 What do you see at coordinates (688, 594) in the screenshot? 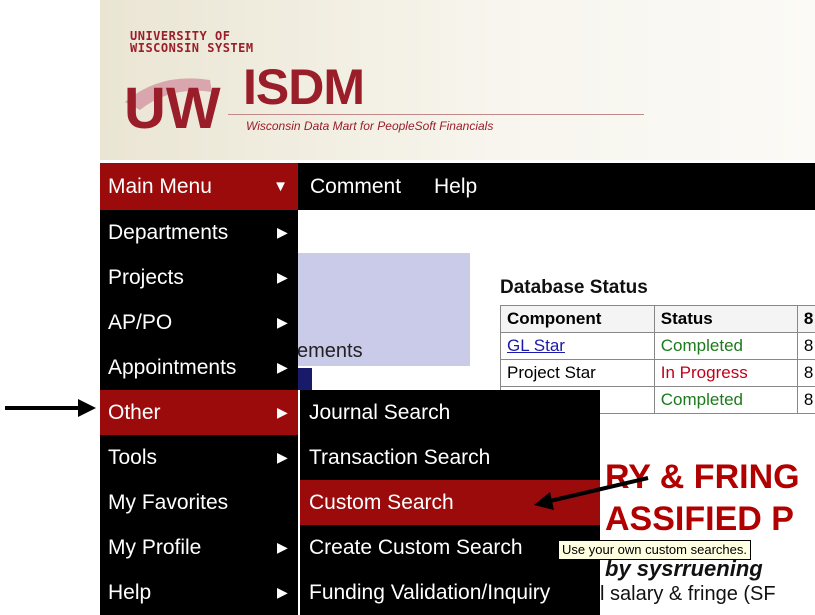
I see `body-text: l salary & fringe (SF` at bounding box center [688, 594].